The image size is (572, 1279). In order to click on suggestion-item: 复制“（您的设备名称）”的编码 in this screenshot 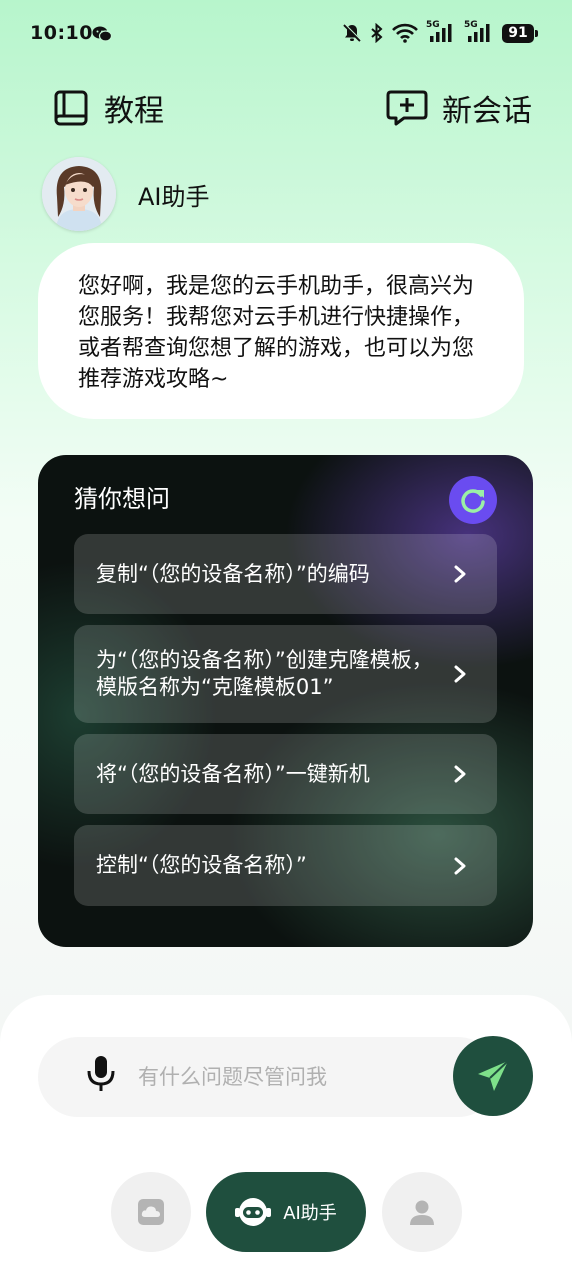, I will do `click(285, 574)`.